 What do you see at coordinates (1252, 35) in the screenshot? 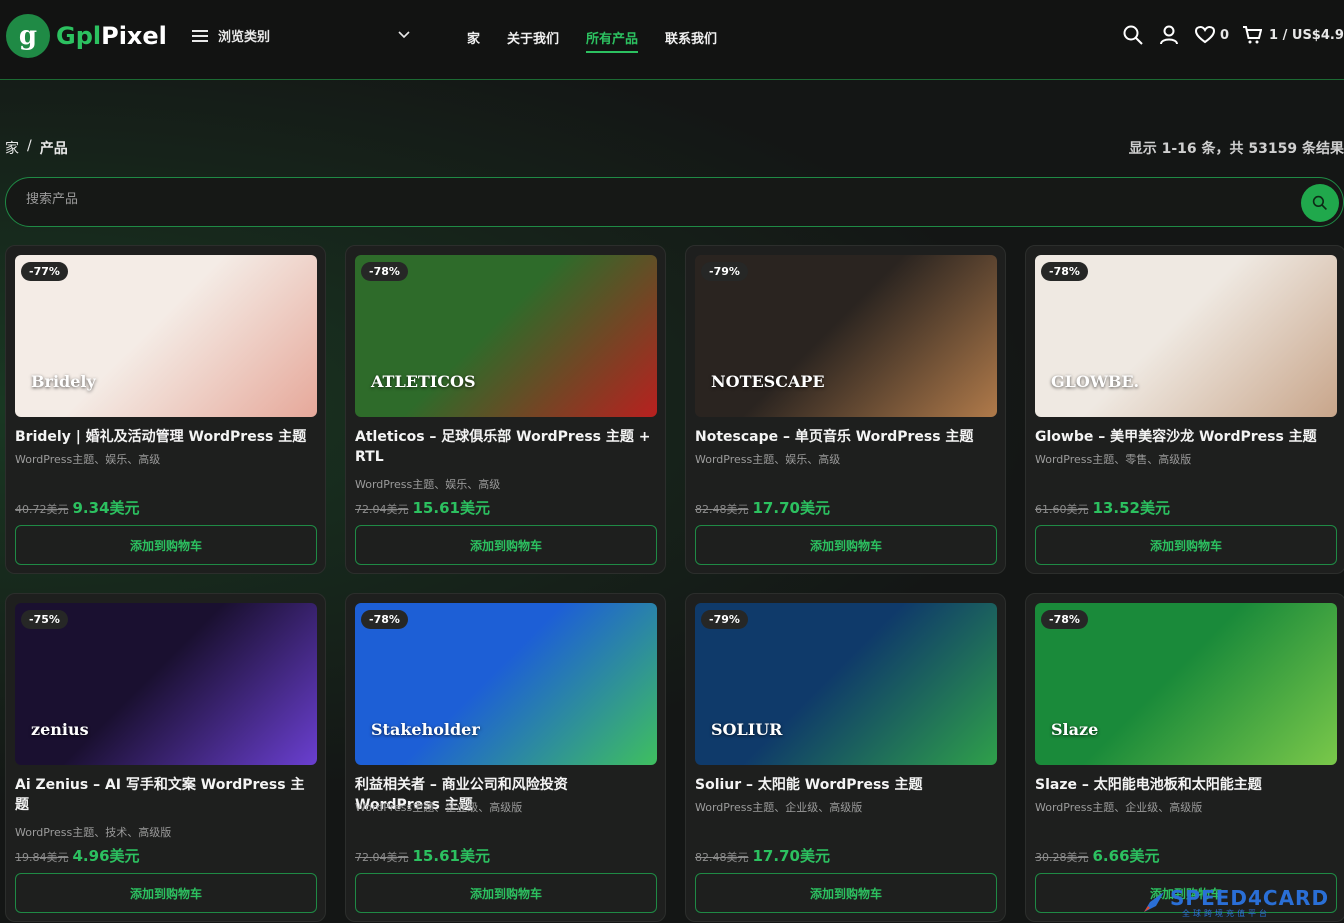
I see `cart-icon` at bounding box center [1252, 35].